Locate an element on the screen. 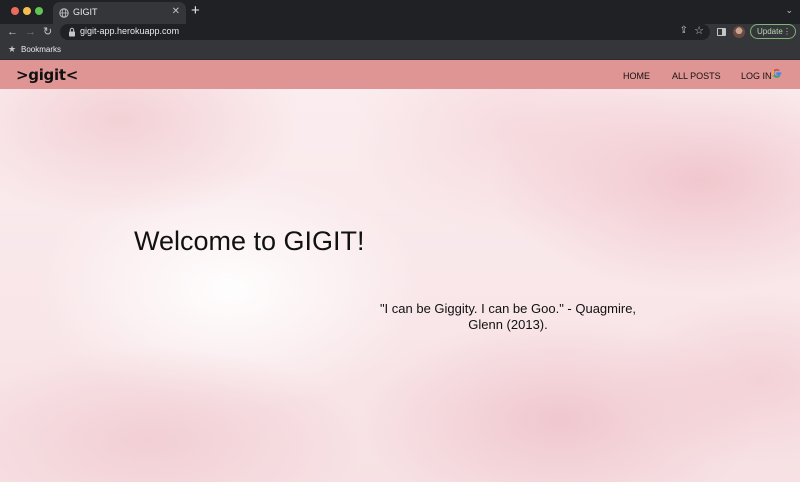 This screenshot has width=800, height=482. profile-avatar is located at coordinates (739, 32).